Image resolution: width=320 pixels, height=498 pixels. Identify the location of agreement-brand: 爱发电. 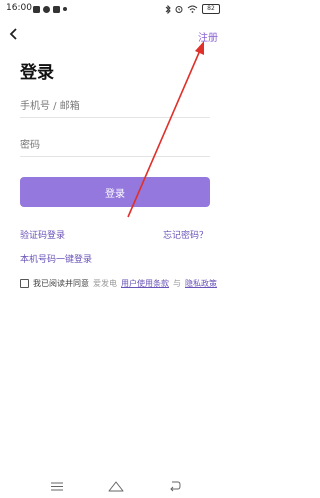
(105, 283).